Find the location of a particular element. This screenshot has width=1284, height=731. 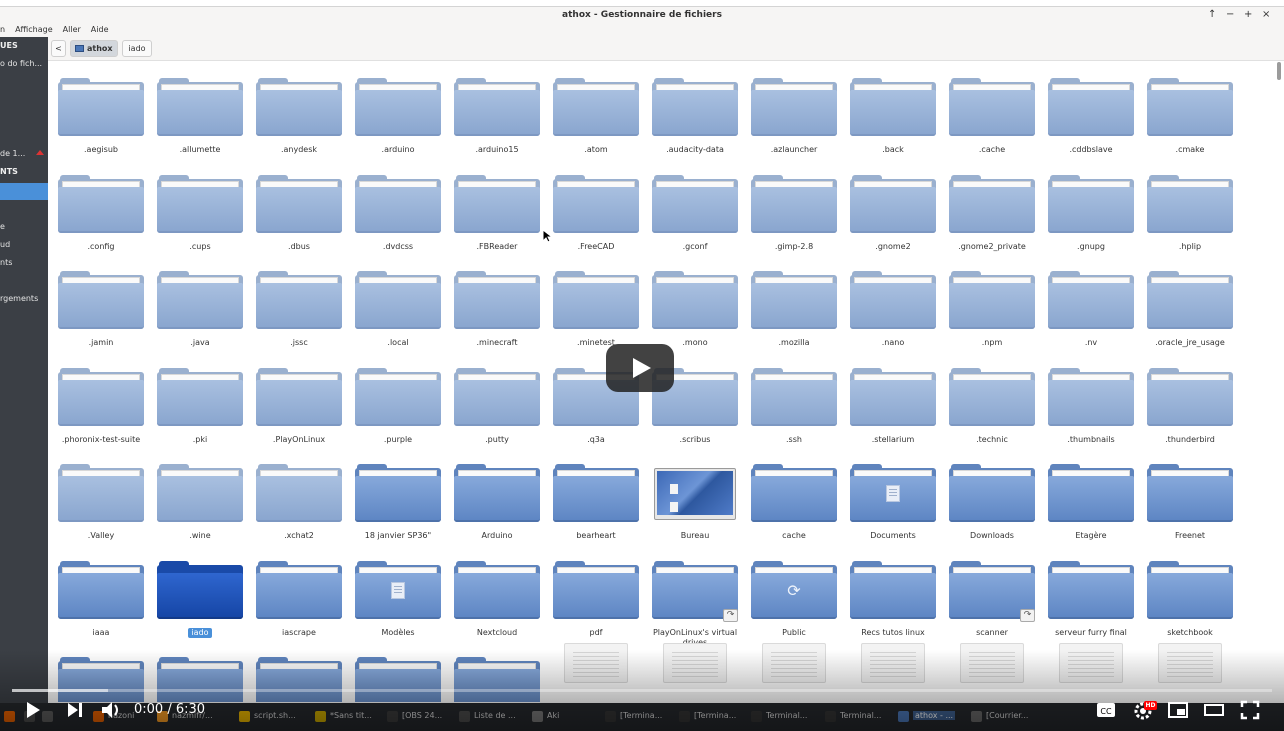

maximize-button: + is located at coordinates (1248, 14).